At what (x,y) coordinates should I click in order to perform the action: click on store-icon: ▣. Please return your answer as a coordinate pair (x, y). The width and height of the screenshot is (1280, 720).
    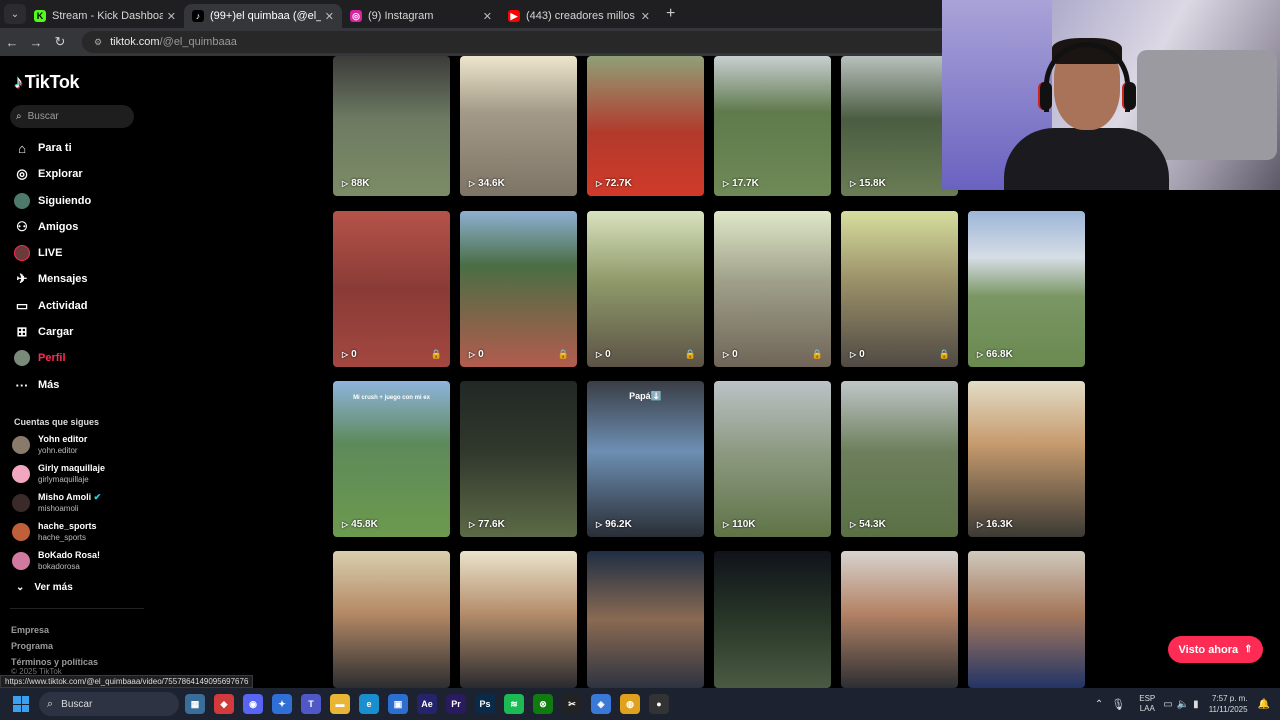
    Looking at the image, I should click on (398, 704).